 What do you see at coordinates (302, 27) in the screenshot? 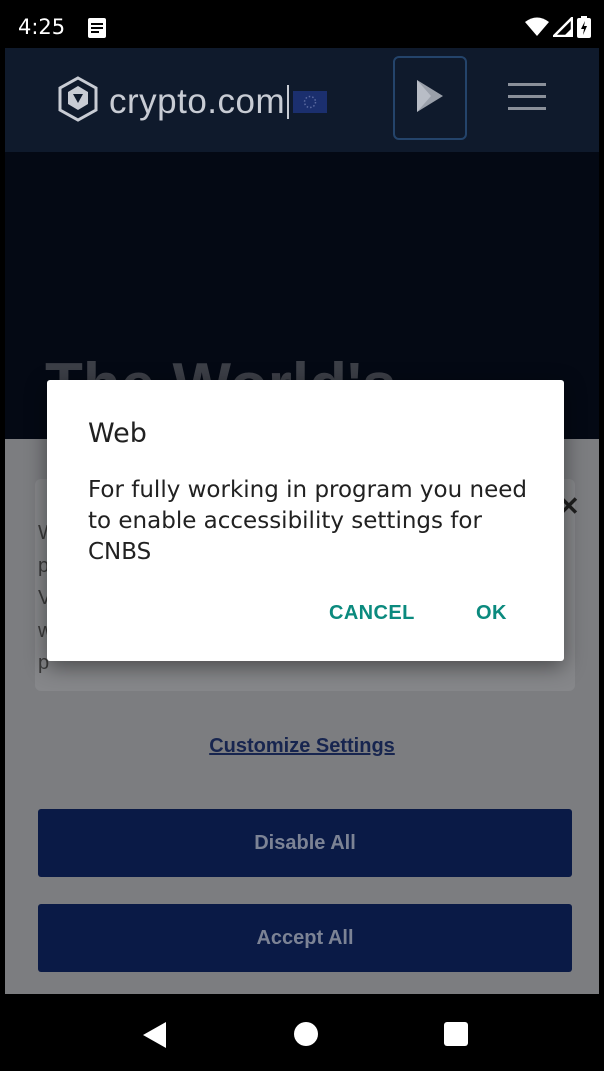
I see `status-bar: 4:25` at bounding box center [302, 27].